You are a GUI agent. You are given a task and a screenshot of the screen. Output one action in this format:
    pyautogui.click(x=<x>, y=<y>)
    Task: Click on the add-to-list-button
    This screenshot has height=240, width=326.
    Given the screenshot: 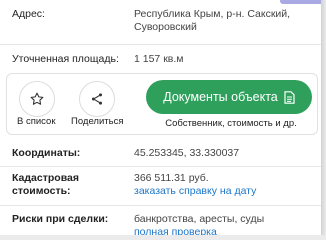 What is the action you would take?
    pyautogui.click(x=37, y=99)
    